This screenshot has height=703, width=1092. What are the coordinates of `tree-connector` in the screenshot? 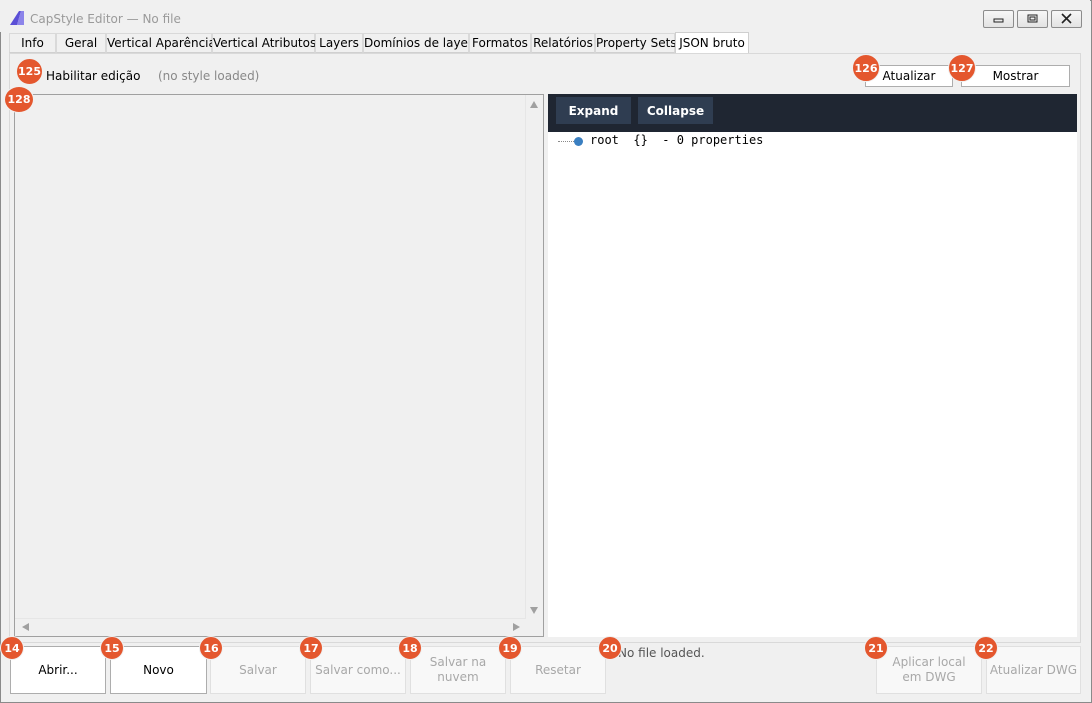 It's located at (566, 141).